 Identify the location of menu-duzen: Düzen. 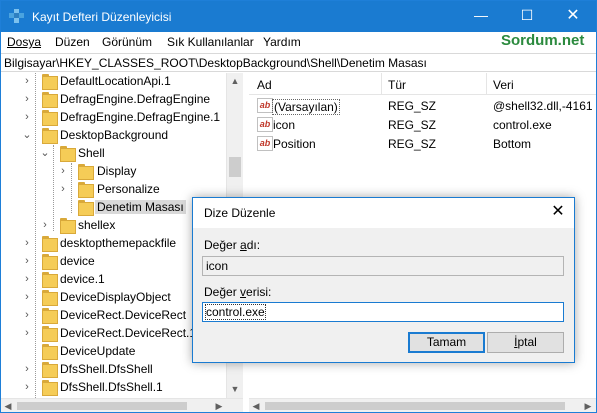
(72, 42).